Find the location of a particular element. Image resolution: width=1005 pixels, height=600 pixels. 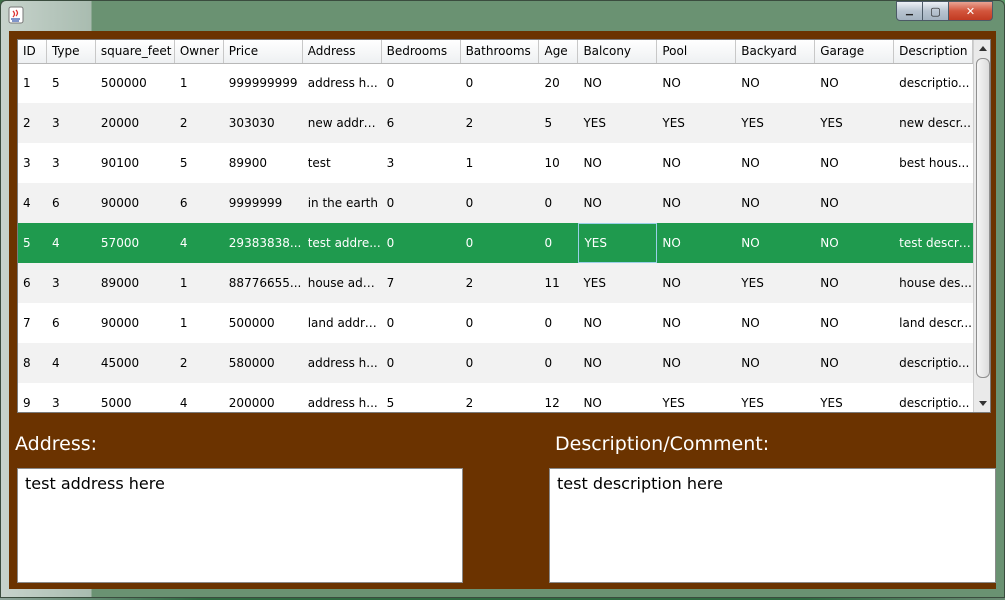

table-cell: 9 is located at coordinates (32, 397).